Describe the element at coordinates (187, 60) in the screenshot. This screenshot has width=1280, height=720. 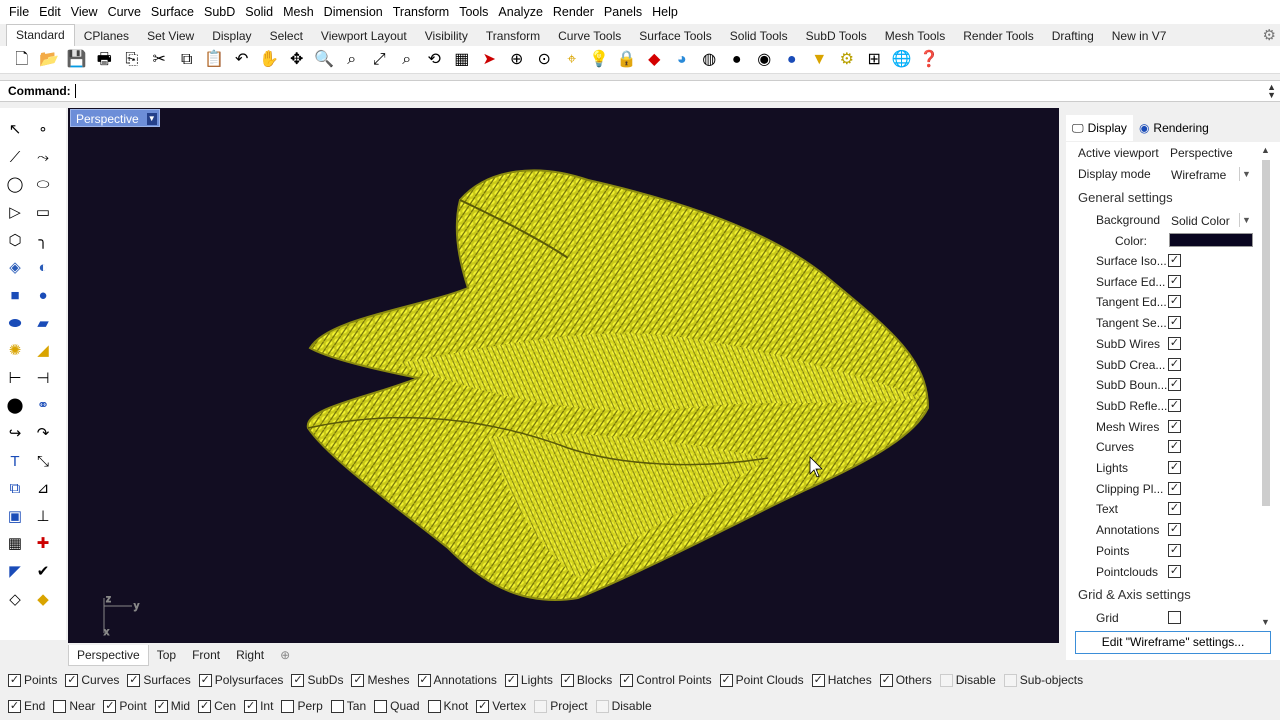
I see `copy-icon: ⧉` at that location.